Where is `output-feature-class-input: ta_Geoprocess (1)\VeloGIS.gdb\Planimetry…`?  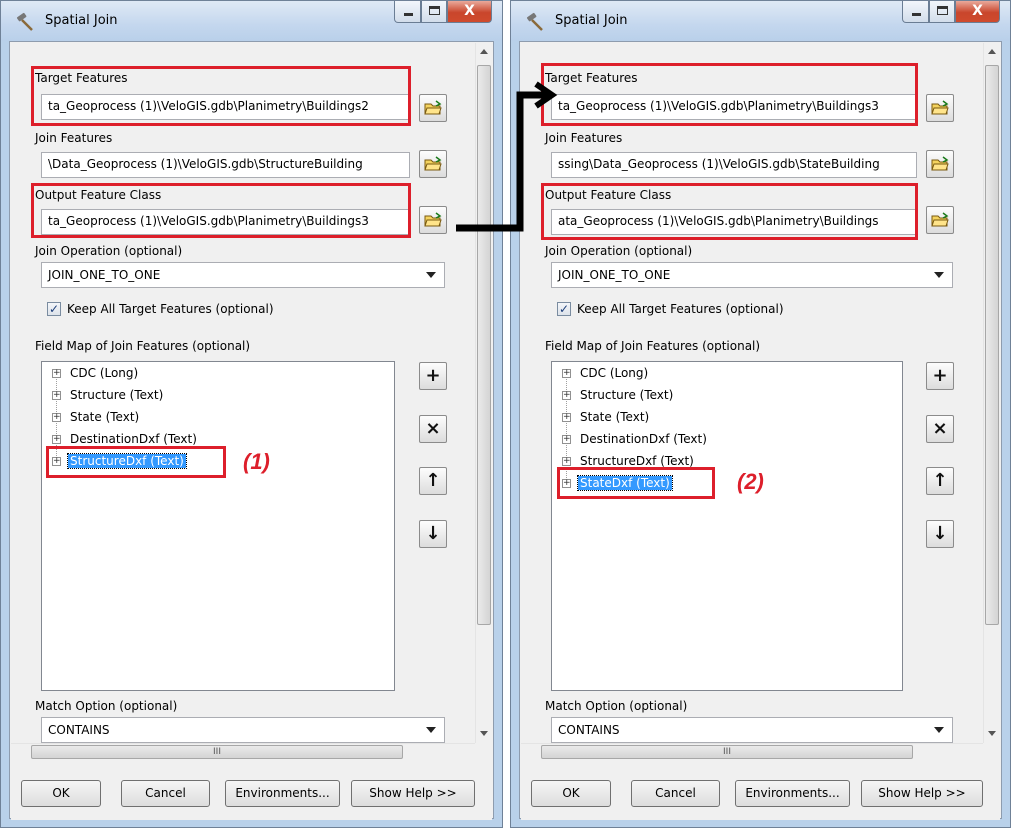
output-feature-class-input: ta_Geoprocess (1)\VeloGIS.gdb\Planimetry… is located at coordinates (225, 222).